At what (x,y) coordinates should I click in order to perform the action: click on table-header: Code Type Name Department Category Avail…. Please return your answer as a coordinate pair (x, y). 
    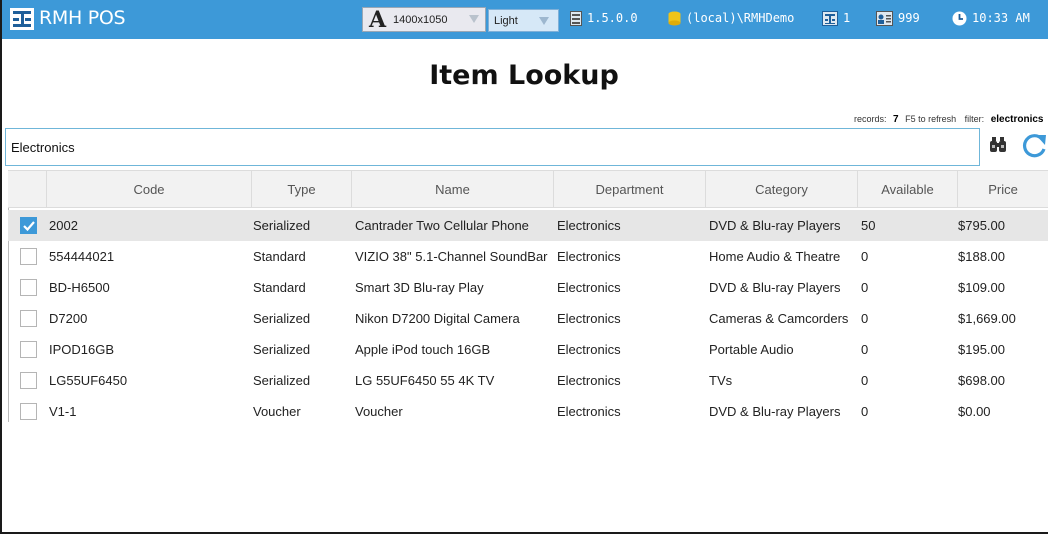
    Looking at the image, I should click on (528, 189).